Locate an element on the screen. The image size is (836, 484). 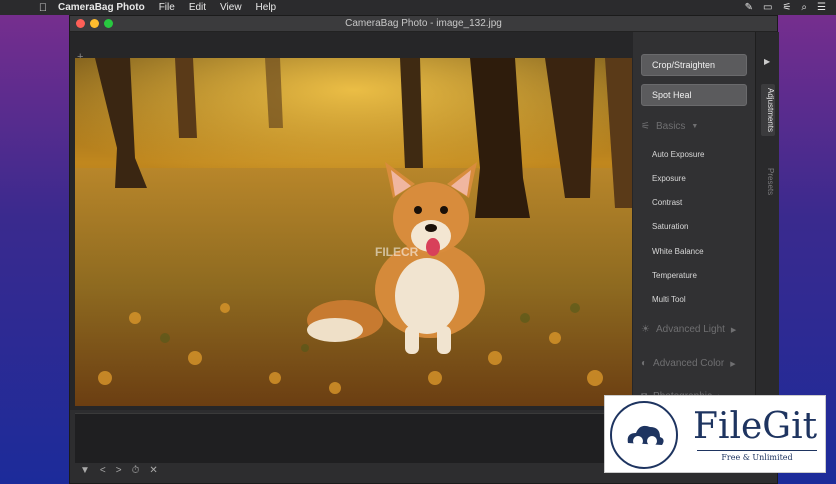
section-basics-label: Basics is located at coordinates (670, 126).